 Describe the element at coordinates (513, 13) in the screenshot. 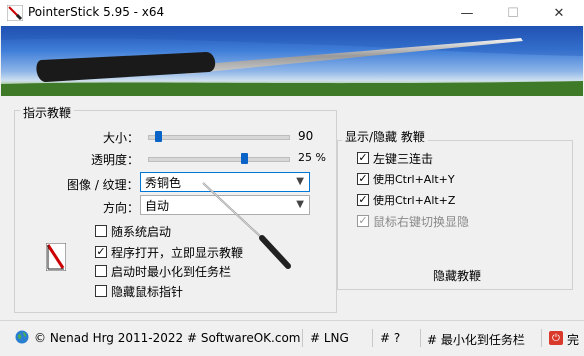

I see `maximize-button: ☐` at that location.